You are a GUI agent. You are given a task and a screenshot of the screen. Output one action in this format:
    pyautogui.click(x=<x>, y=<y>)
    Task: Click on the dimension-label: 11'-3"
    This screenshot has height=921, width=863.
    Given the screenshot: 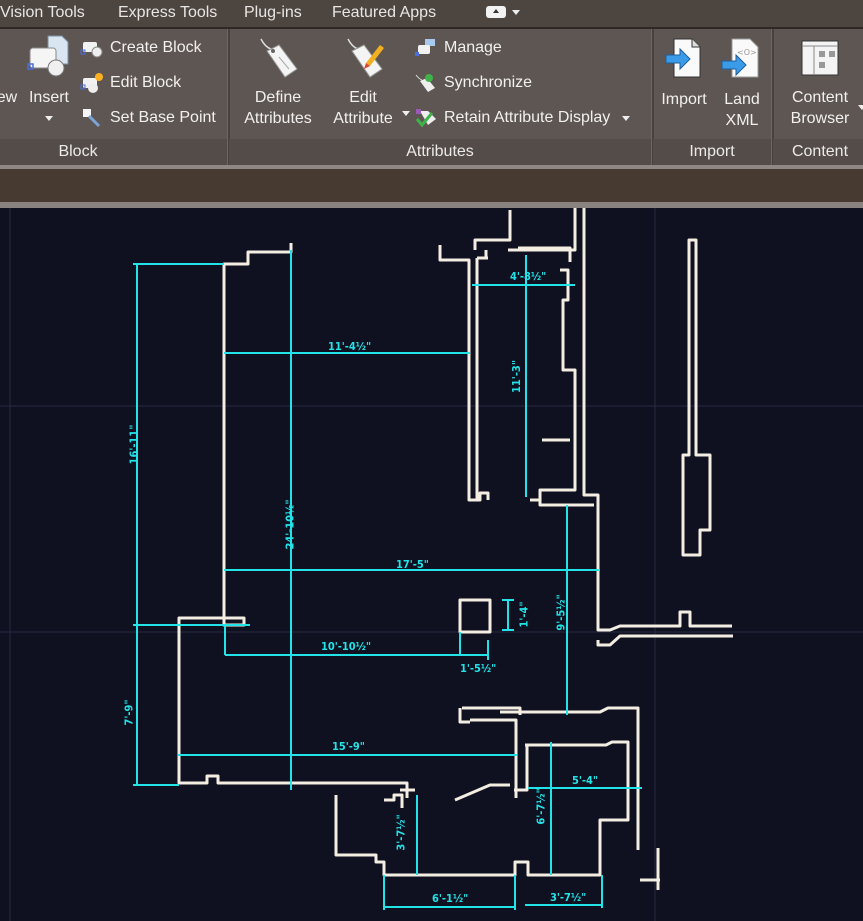 What is the action you would take?
    pyautogui.click(x=516, y=376)
    